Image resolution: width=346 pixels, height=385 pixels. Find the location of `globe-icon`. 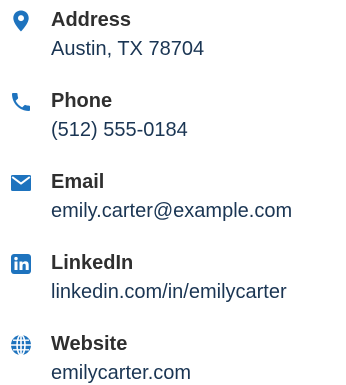

globe-icon is located at coordinates (21, 345).